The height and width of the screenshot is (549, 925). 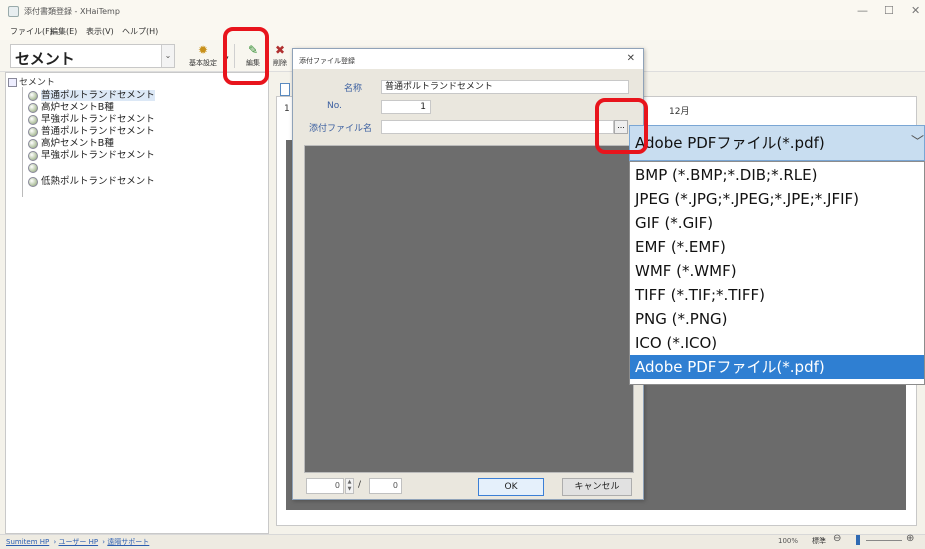 What do you see at coordinates (777, 343) in the screenshot?
I see `file-type-option: ICO (*.ICO)` at bounding box center [777, 343].